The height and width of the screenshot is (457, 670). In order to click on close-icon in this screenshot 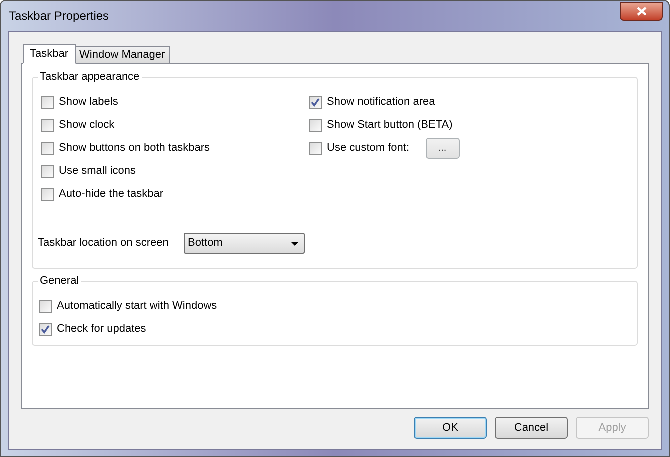, I will do `click(641, 11)`.